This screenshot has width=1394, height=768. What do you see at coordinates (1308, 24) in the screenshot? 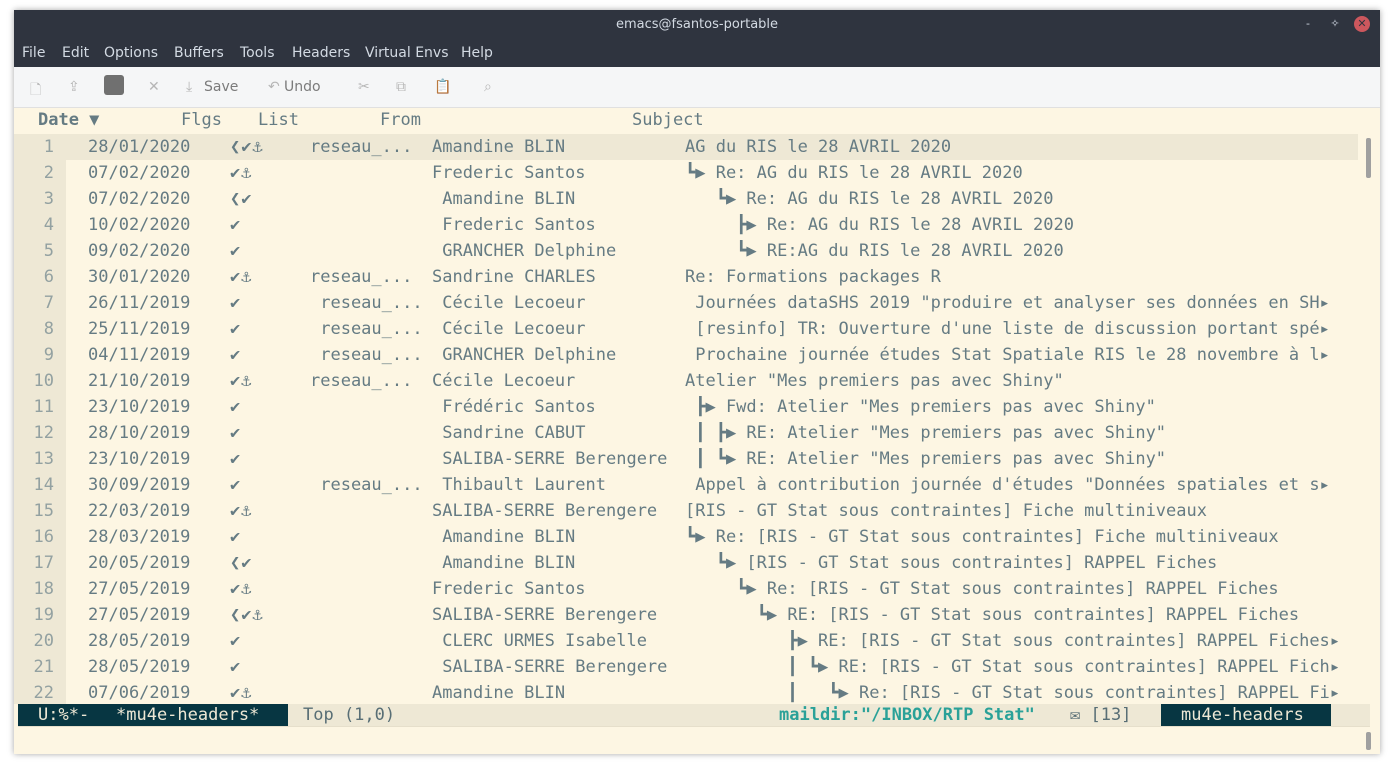
I see `minimize-button: ‐` at bounding box center [1308, 24].